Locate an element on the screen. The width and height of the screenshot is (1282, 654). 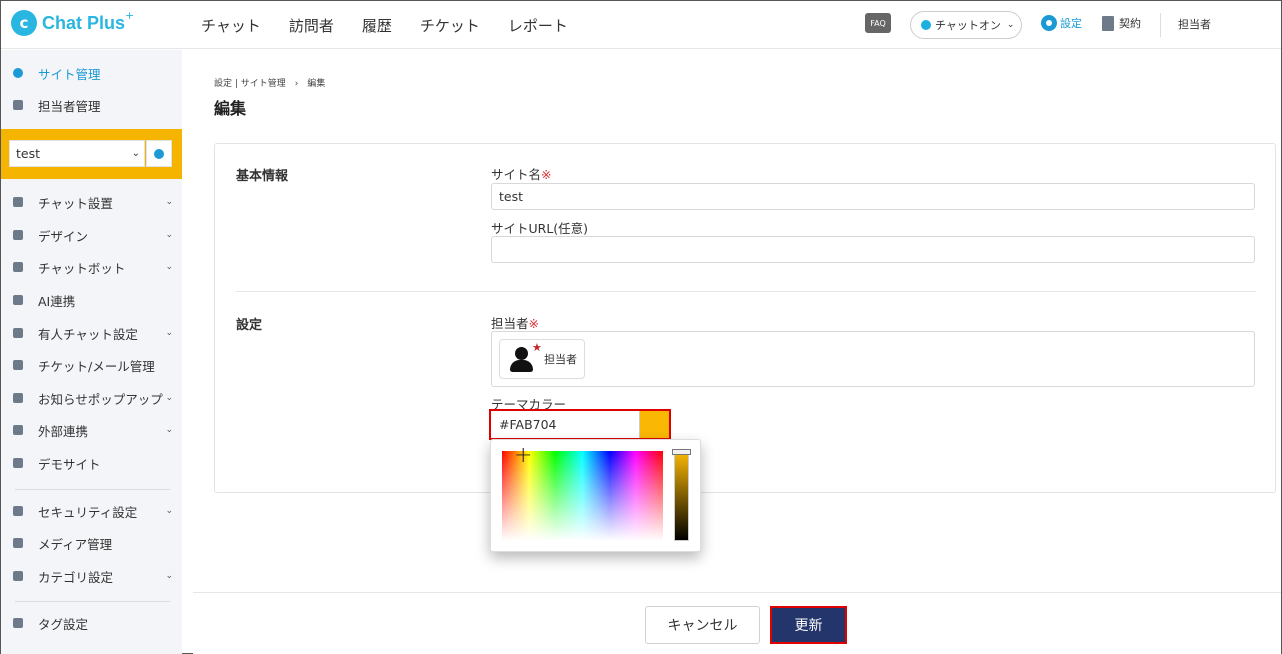
color-picker-popup: + is located at coordinates (595, 495).